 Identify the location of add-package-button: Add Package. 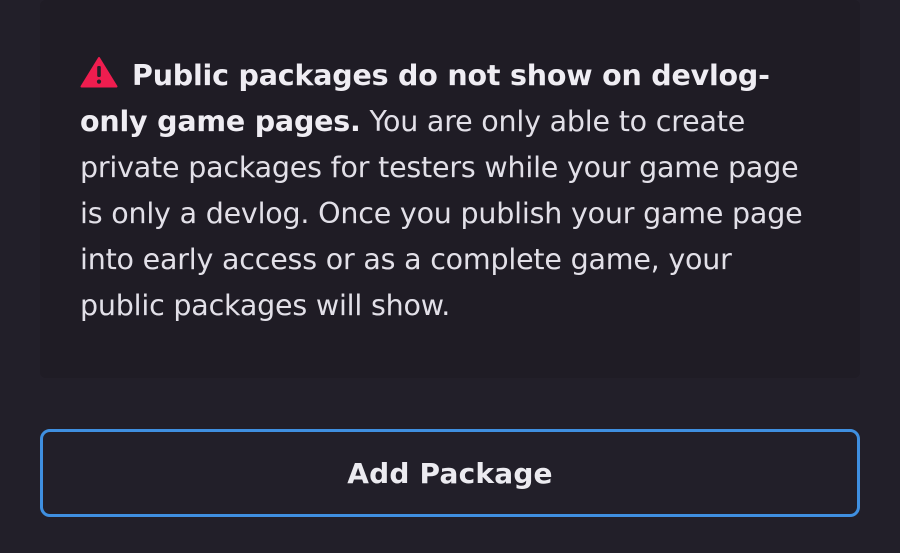
(450, 473).